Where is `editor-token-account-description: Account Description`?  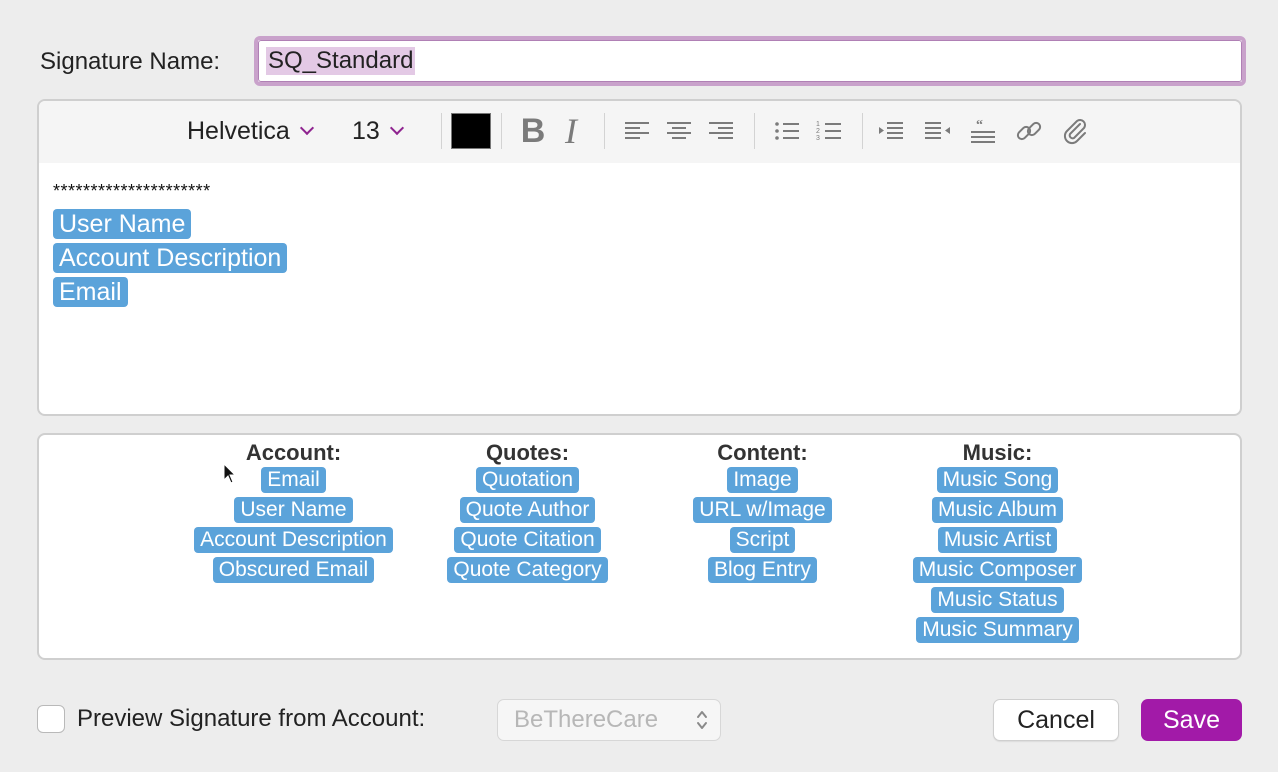
editor-token-account-description: Account Description is located at coordinates (170, 258).